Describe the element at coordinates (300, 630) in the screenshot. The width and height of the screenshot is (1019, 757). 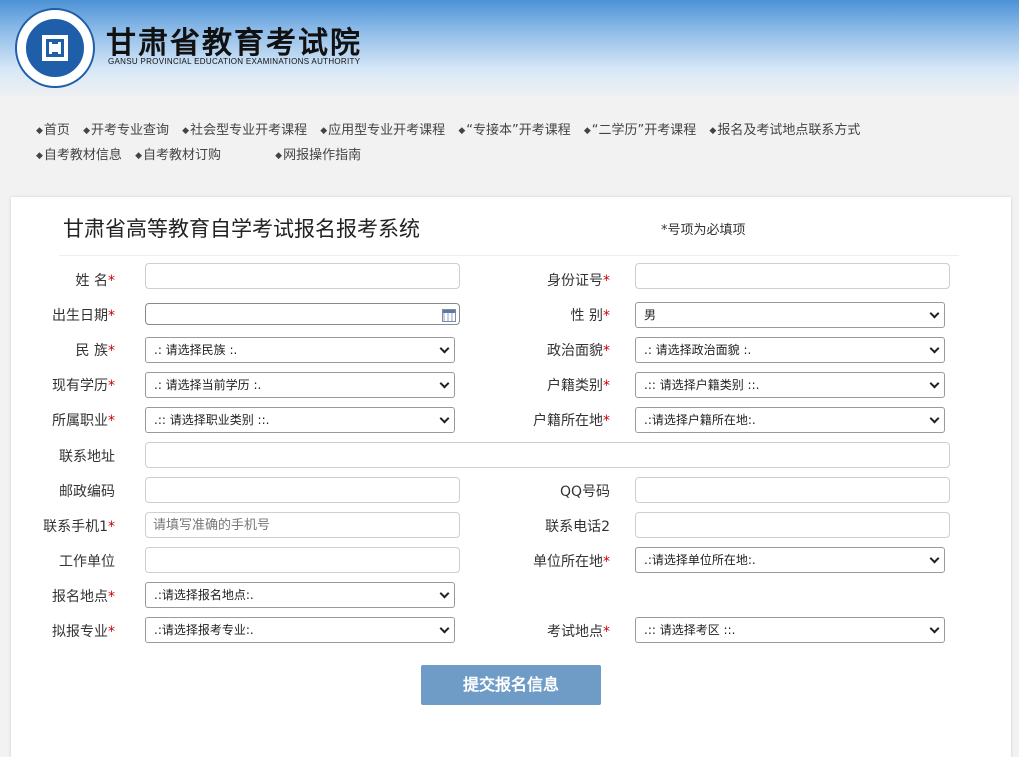
I see `major-select: .:请选择报考专业:.` at that location.